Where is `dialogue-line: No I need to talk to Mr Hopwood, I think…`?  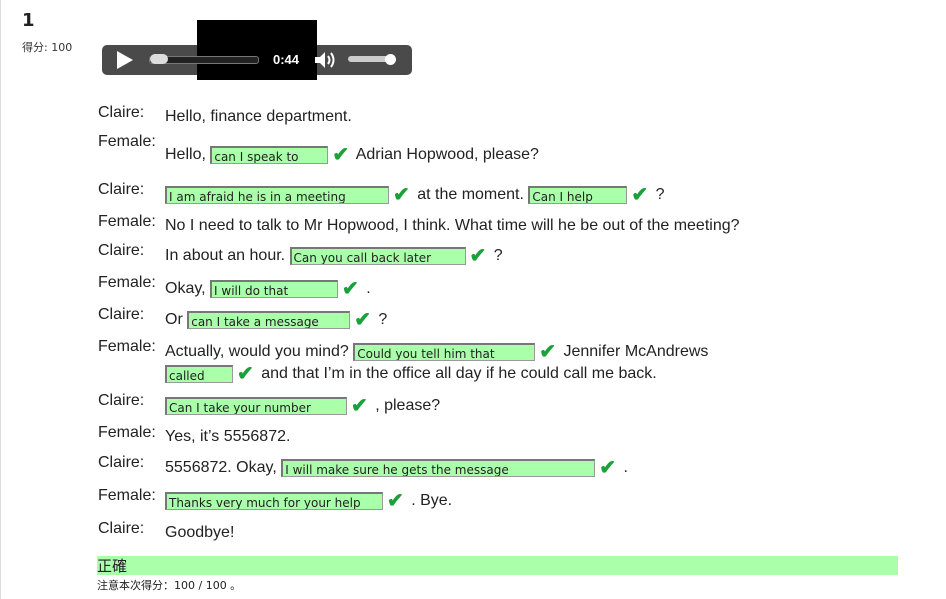
dialogue-line: No I need to talk to Mr Hopwood, I think… is located at coordinates (555, 226).